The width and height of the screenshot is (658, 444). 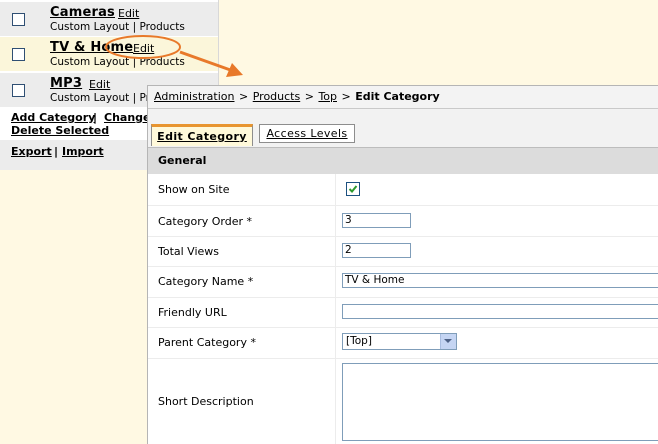 I want to click on parent-category-value: [Top], so click(x=359, y=341).